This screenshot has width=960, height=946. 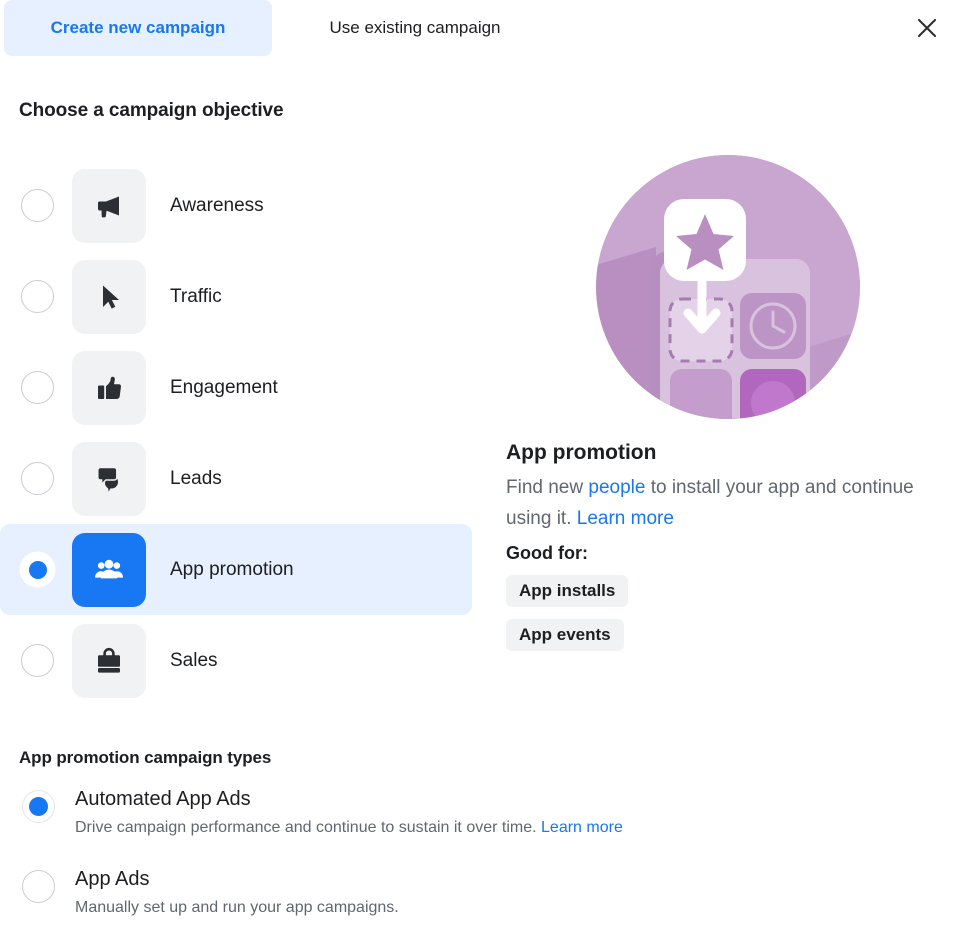 What do you see at coordinates (37, 296) in the screenshot?
I see `radio-traffic` at bounding box center [37, 296].